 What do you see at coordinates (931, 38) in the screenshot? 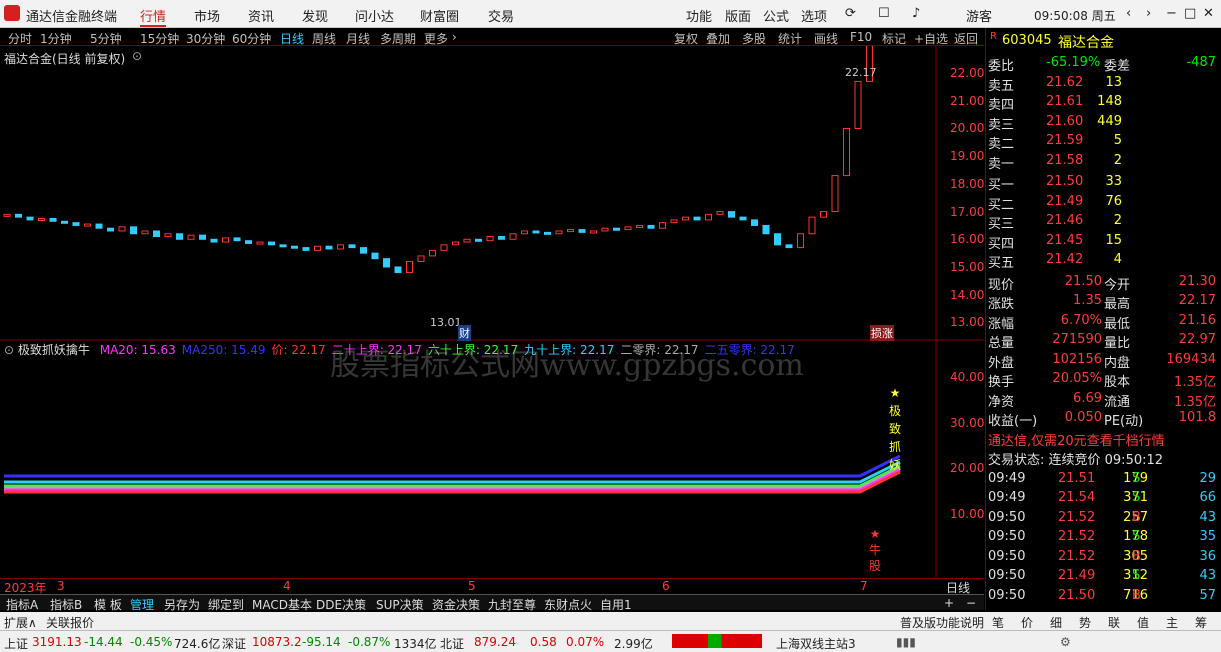
I see `tool-add-fav: +自选` at bounding box center [931, 38].